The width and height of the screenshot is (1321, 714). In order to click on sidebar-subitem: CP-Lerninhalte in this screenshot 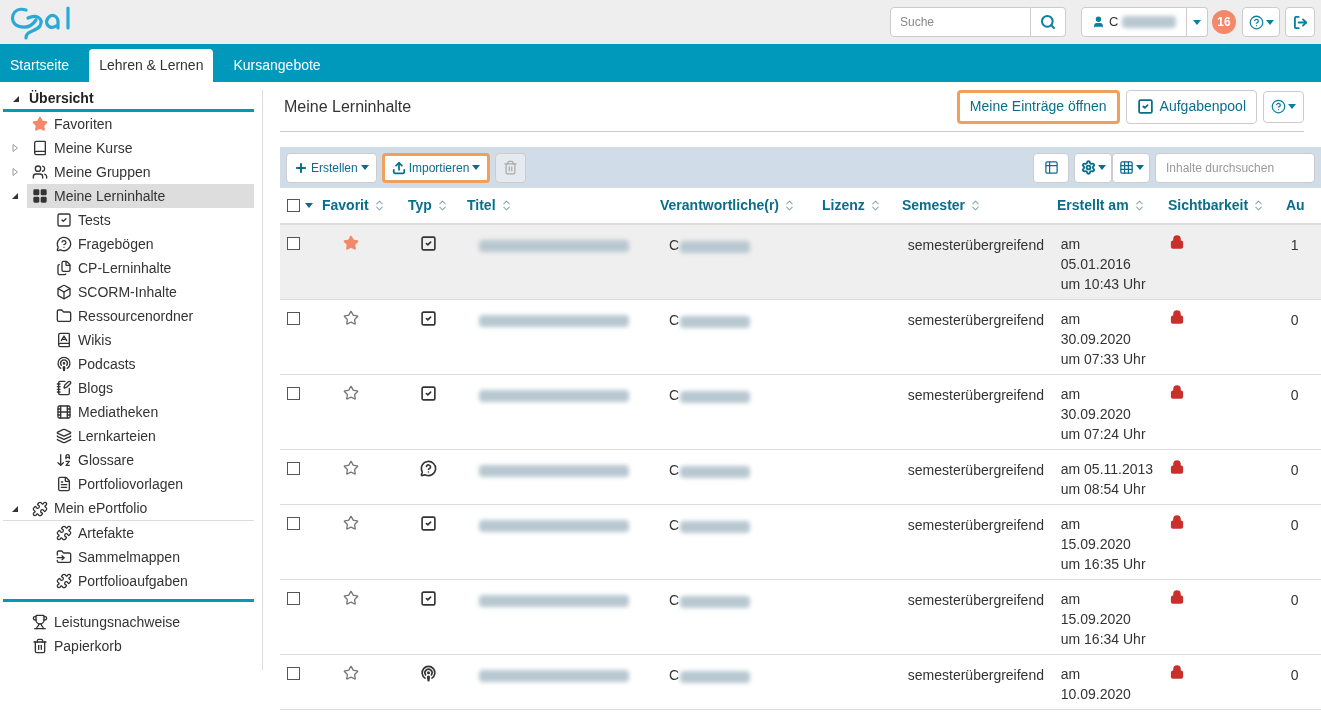, I will do `click(155, 268)`.